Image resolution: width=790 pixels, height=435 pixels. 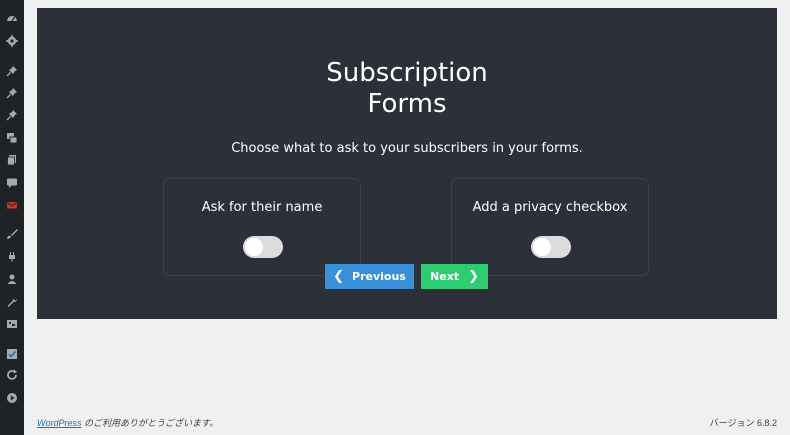 What do you see at coordinates (262, 227) in the screenshot?
I see `ask-name-card: Ask for their name` at bounding box center [262, 227].